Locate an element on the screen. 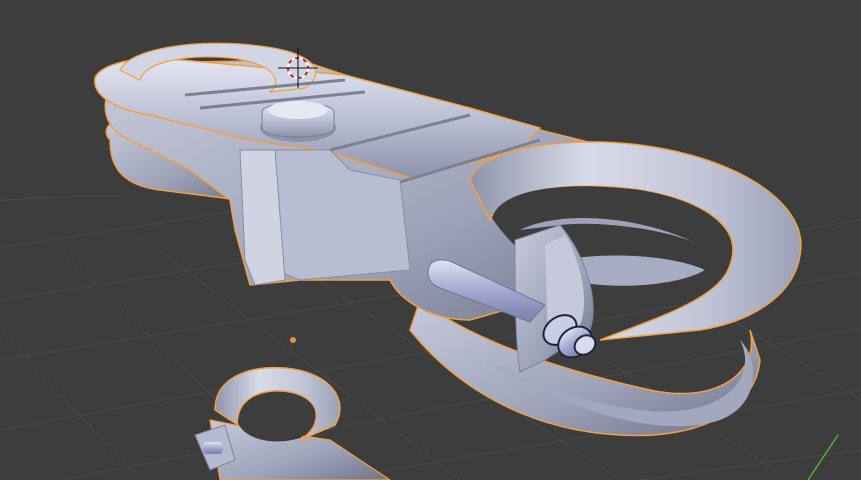 The image size is (861, 480). x-axis-line is located at coordinates (823, 457).